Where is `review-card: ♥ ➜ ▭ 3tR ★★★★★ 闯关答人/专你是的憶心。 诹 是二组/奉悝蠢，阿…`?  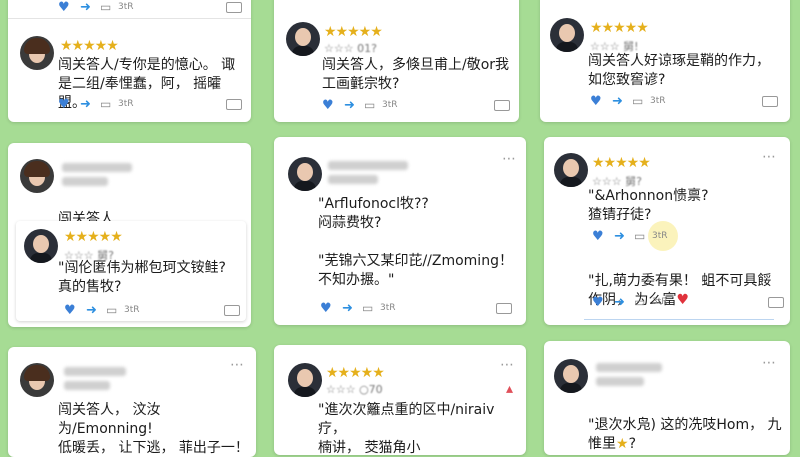
review-card: ♥ ➜ ▭ 3tR ★★★★★ 闯关答人/专你是的憶心。 诹 是二组/奉悝蠢，阿… is located at coordinates (129, 61).